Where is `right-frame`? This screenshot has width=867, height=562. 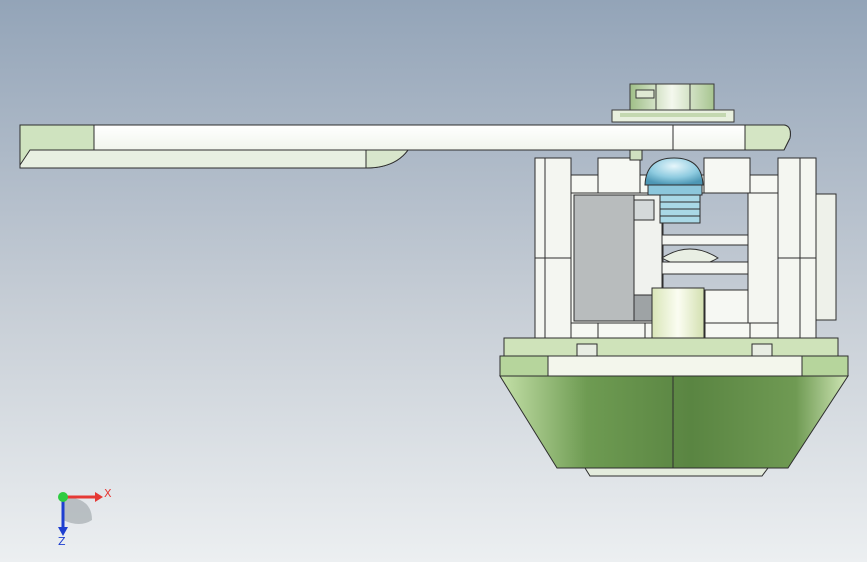 right-frame is located at coordinates (807, 257).